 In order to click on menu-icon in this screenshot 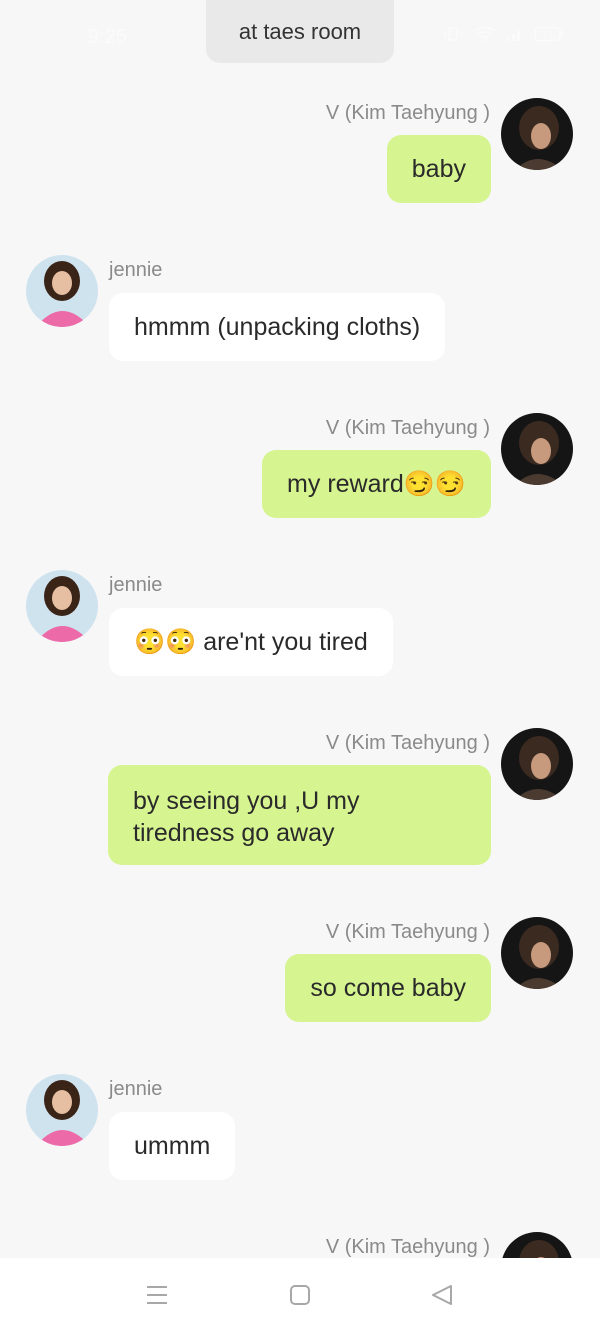, I will do `click(157, 1295)`.